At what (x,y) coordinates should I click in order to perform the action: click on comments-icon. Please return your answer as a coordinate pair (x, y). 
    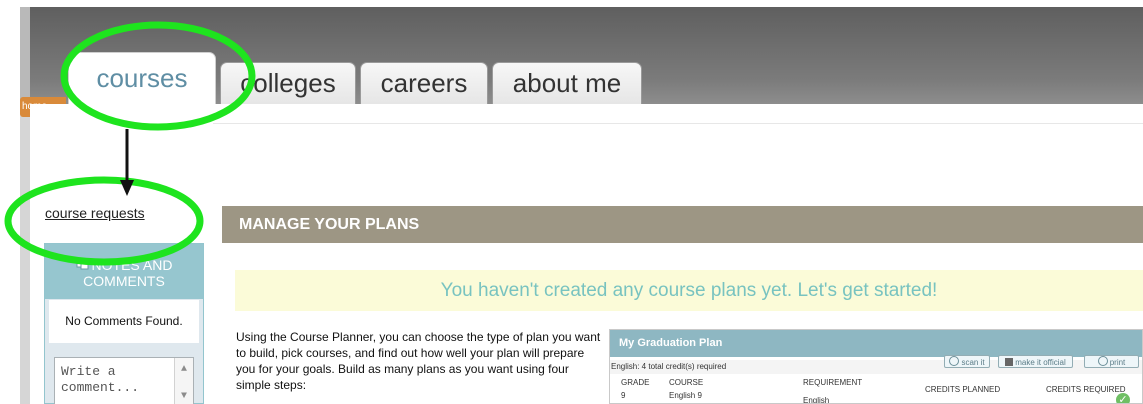
    Looking at the image, I should click on (82, 265).